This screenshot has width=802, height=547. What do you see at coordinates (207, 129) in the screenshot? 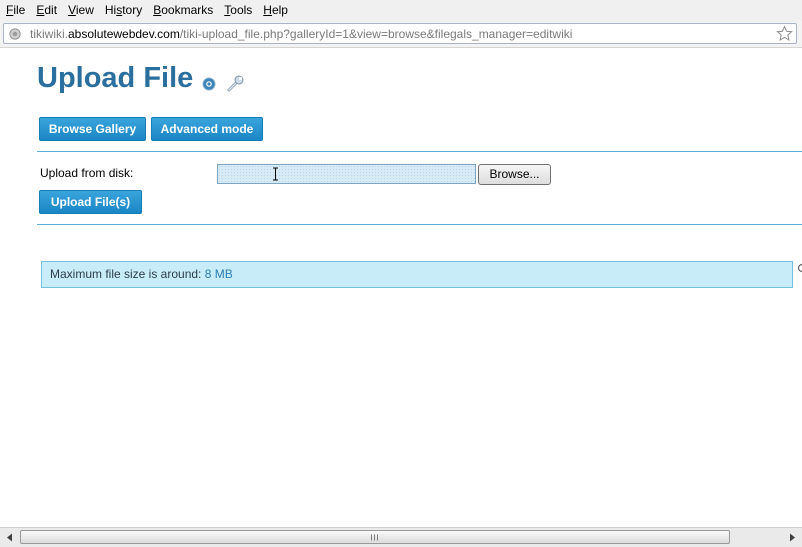
I see `advanced-mode-button: Advanced mode` at bounding box center [207, 129].